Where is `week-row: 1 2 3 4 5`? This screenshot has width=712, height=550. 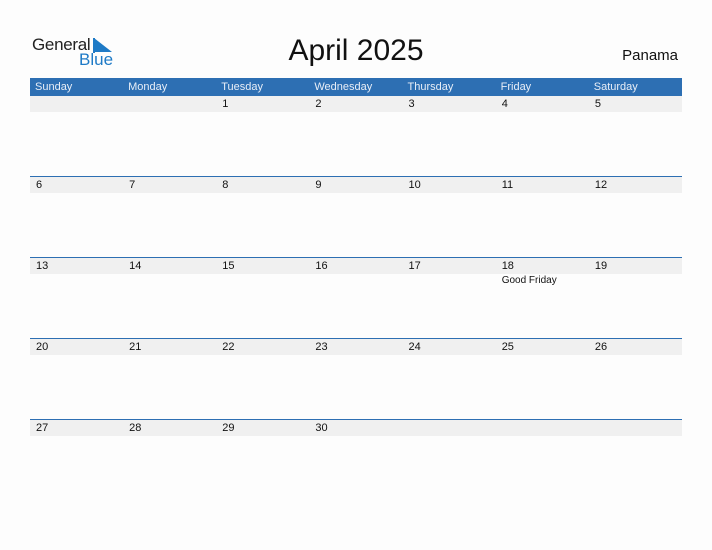 week-row: 1 2 3 4 5 is located at coordinates (356, 136).